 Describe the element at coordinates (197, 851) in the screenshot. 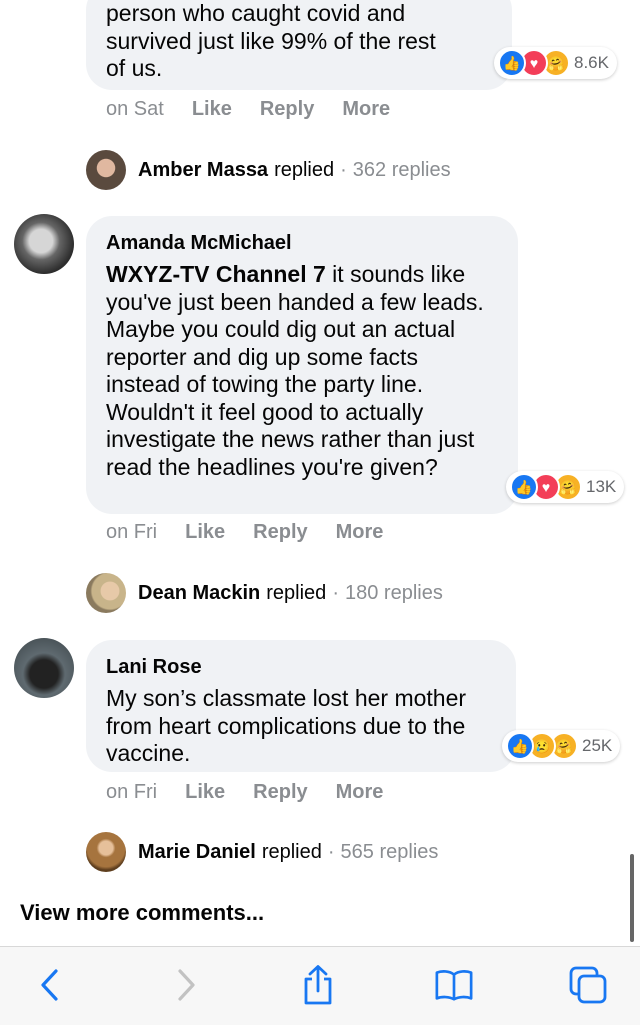

I see `reply-author: Marie Daniel` at that location.